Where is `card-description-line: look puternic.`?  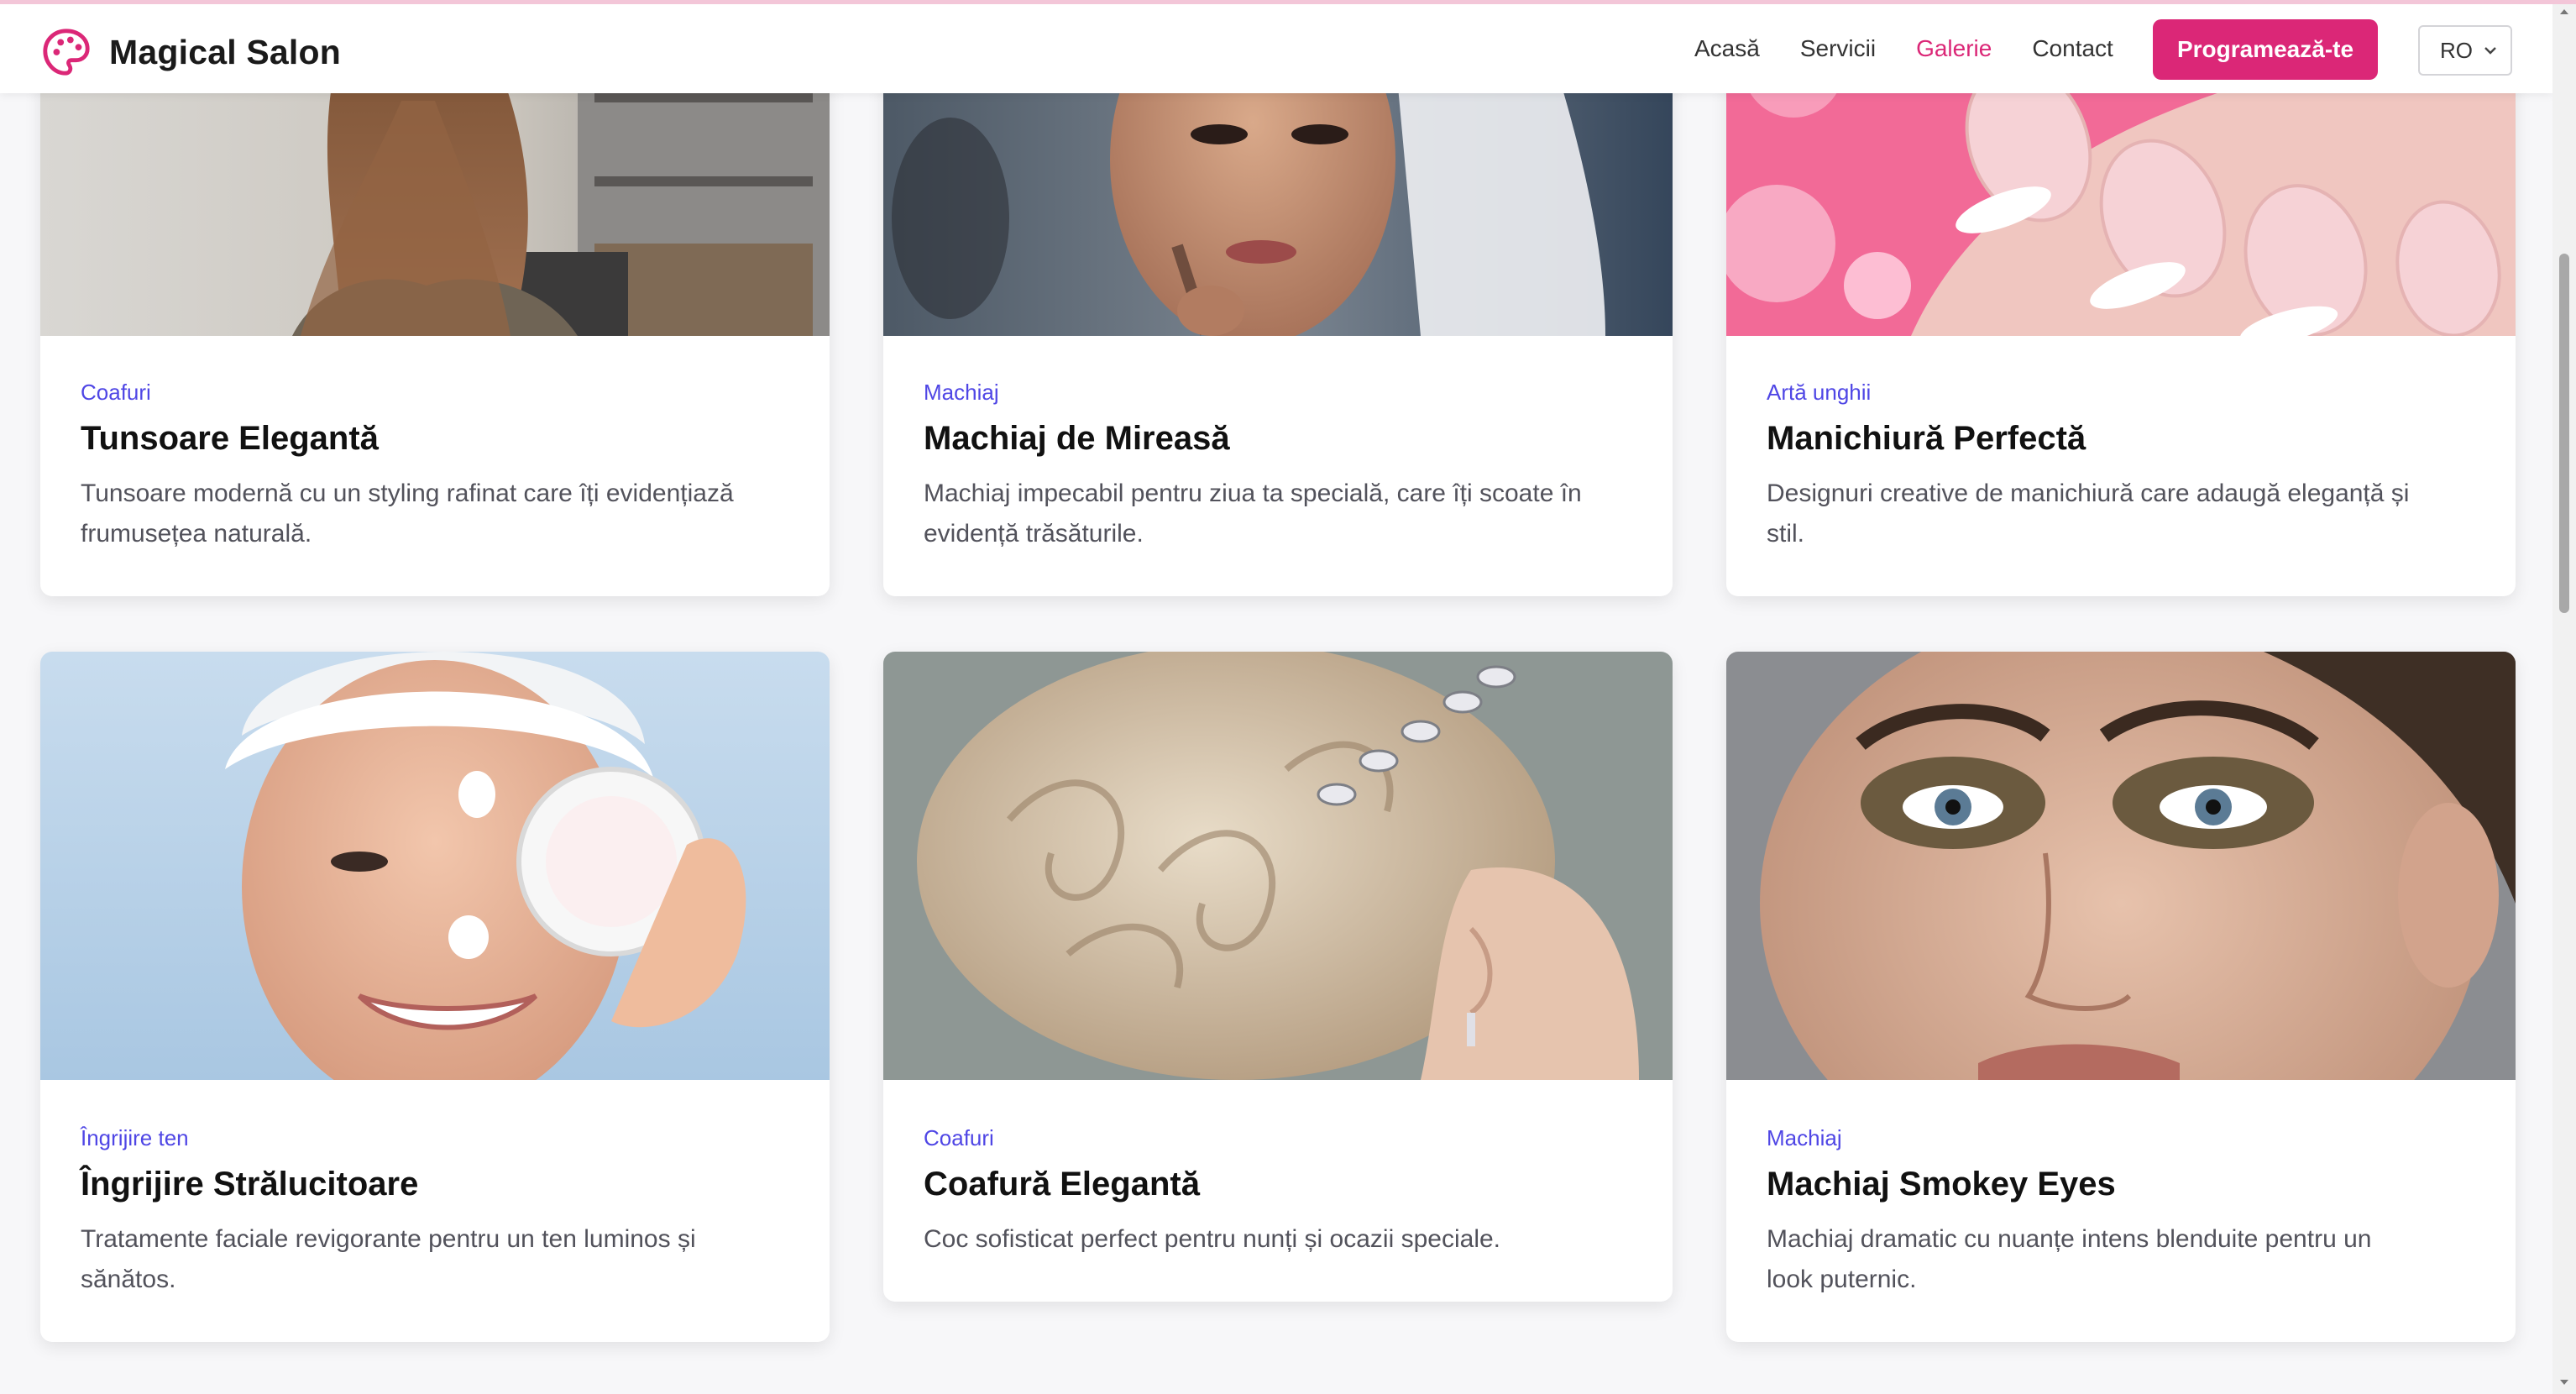 card-description-line: look puternic. is located at coordinates (1842, 1280).